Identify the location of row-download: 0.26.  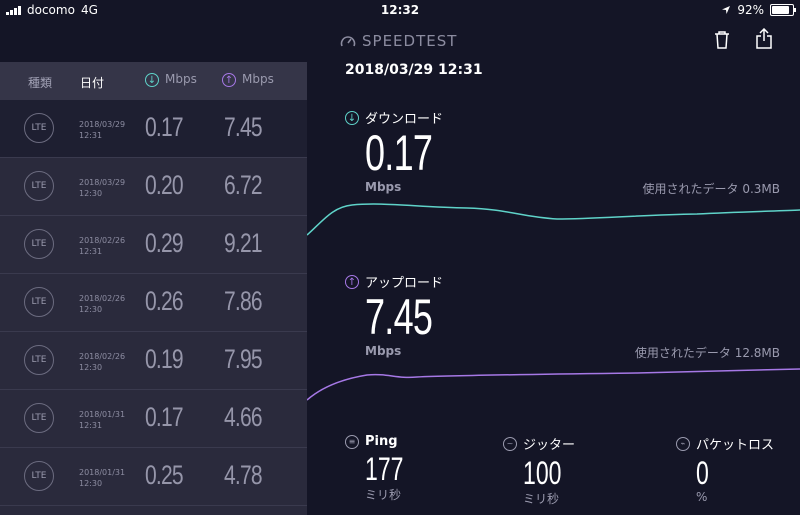
(164, 301).